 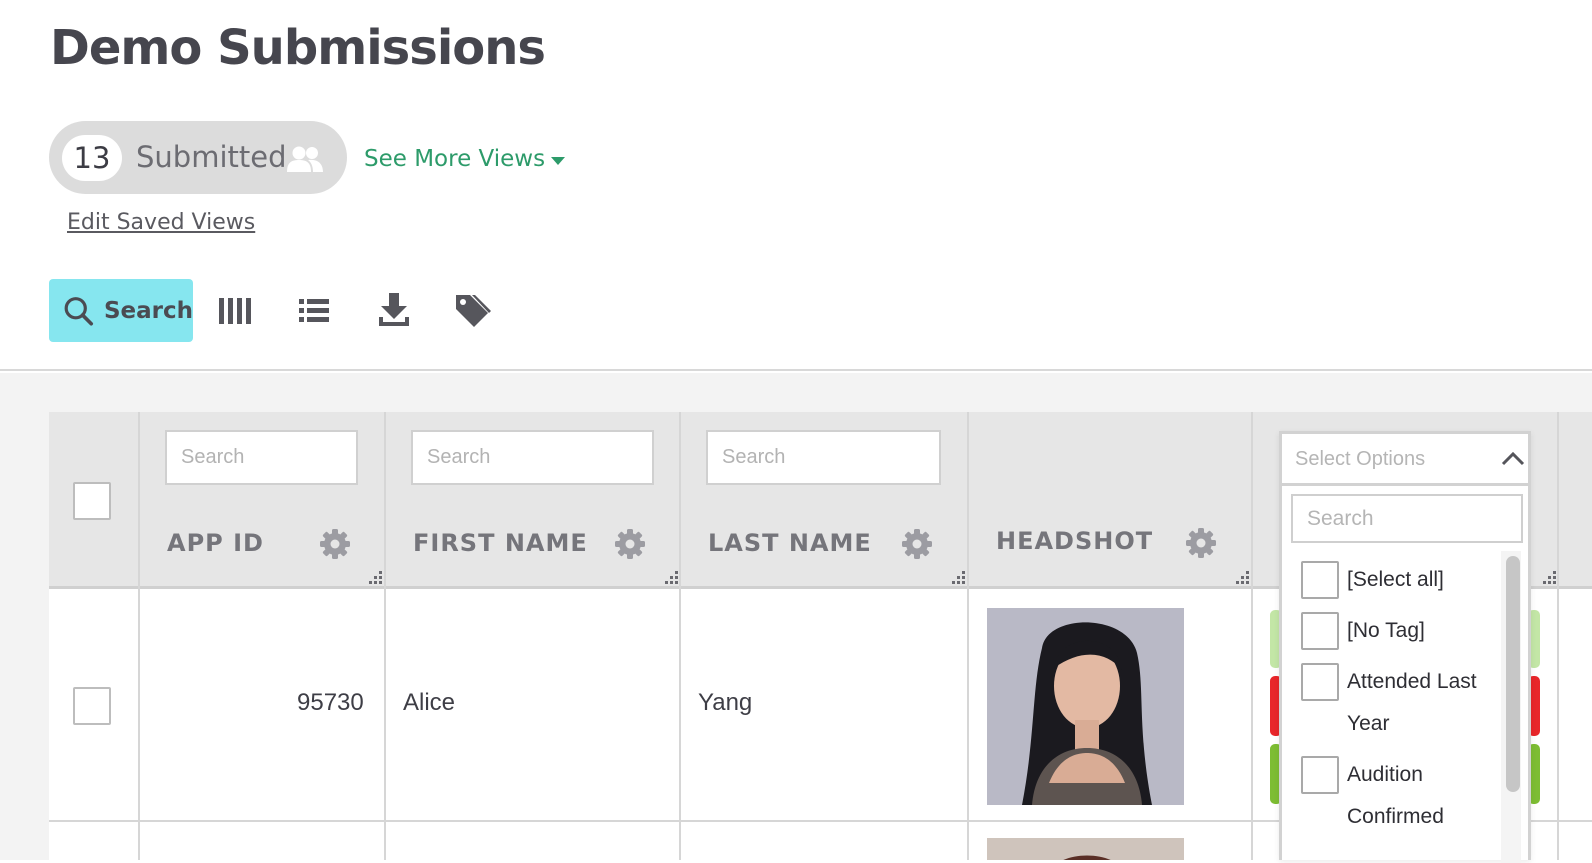 What do you see at coordinates (79, 311) in the screenshot?
I see `search-icon` at bounding box center [79, 311].